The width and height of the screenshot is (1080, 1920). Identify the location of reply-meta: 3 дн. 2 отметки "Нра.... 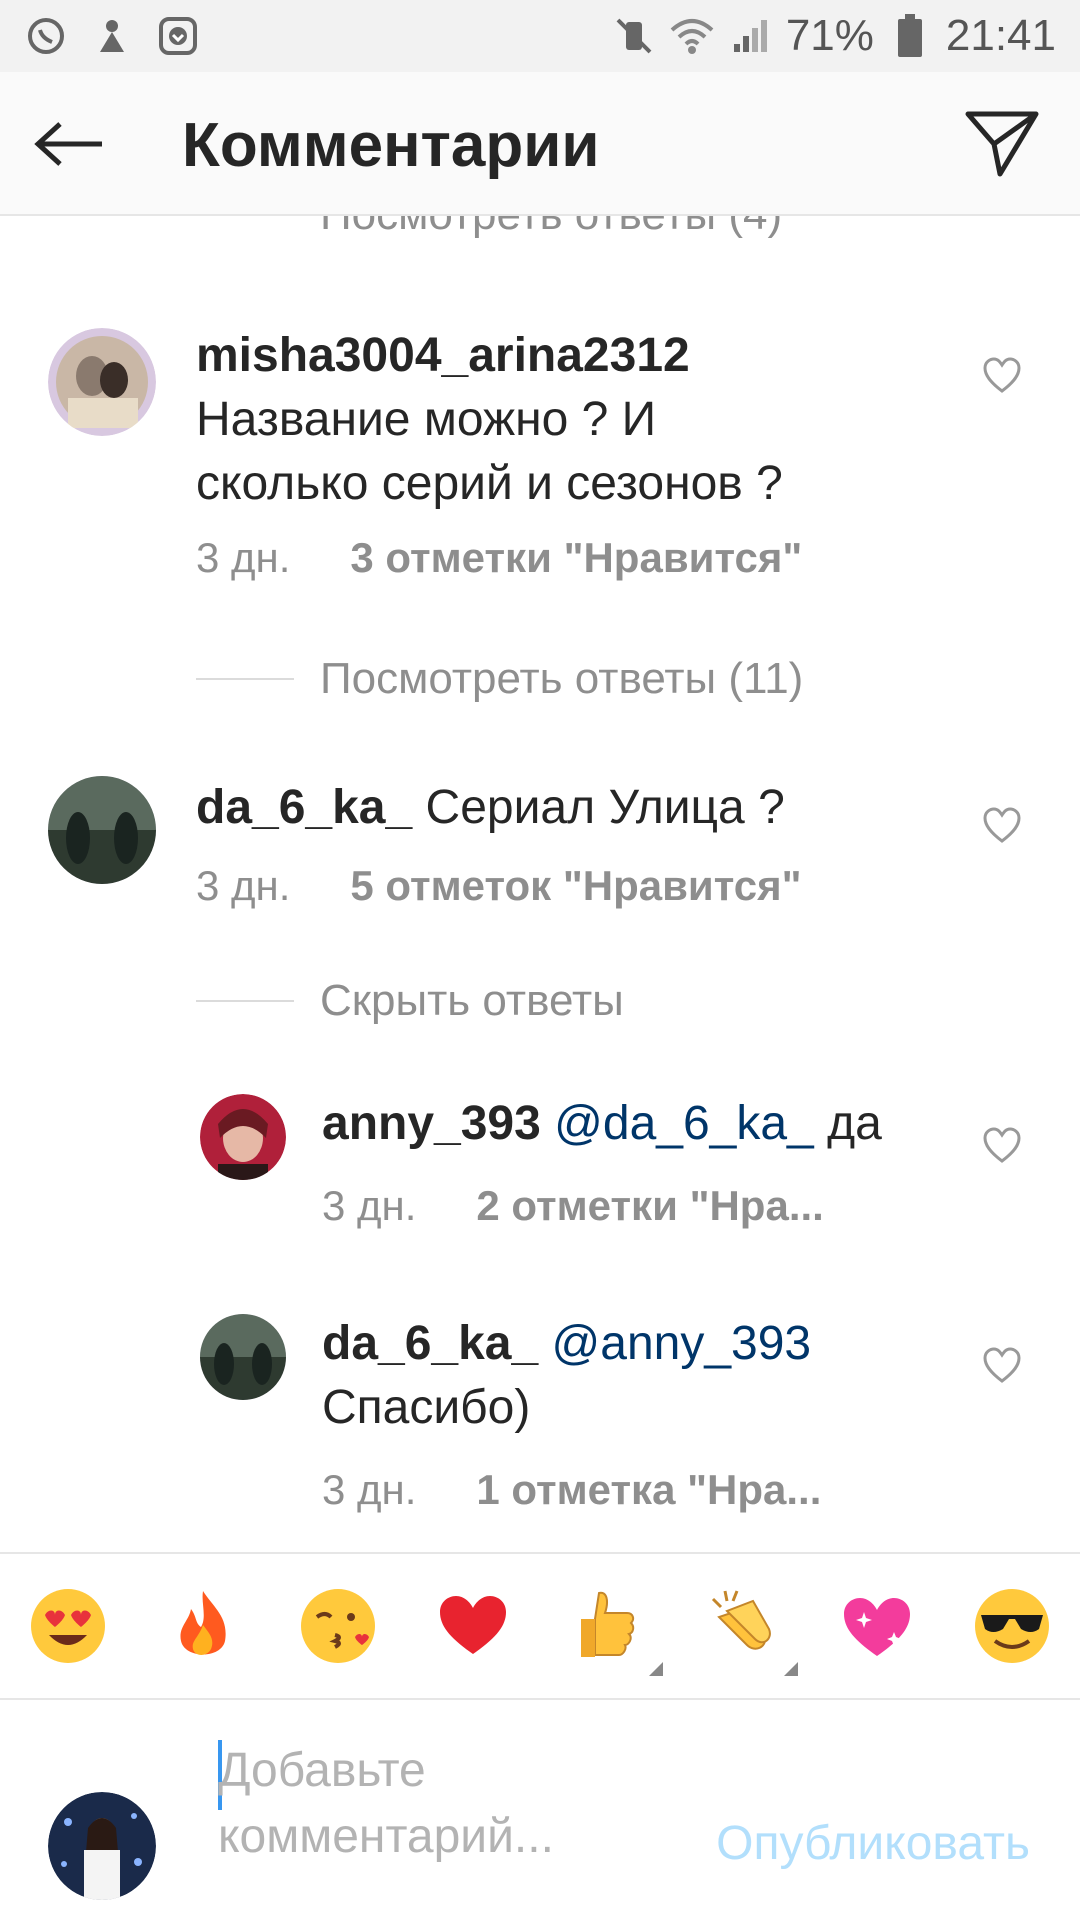
(573, 1206).